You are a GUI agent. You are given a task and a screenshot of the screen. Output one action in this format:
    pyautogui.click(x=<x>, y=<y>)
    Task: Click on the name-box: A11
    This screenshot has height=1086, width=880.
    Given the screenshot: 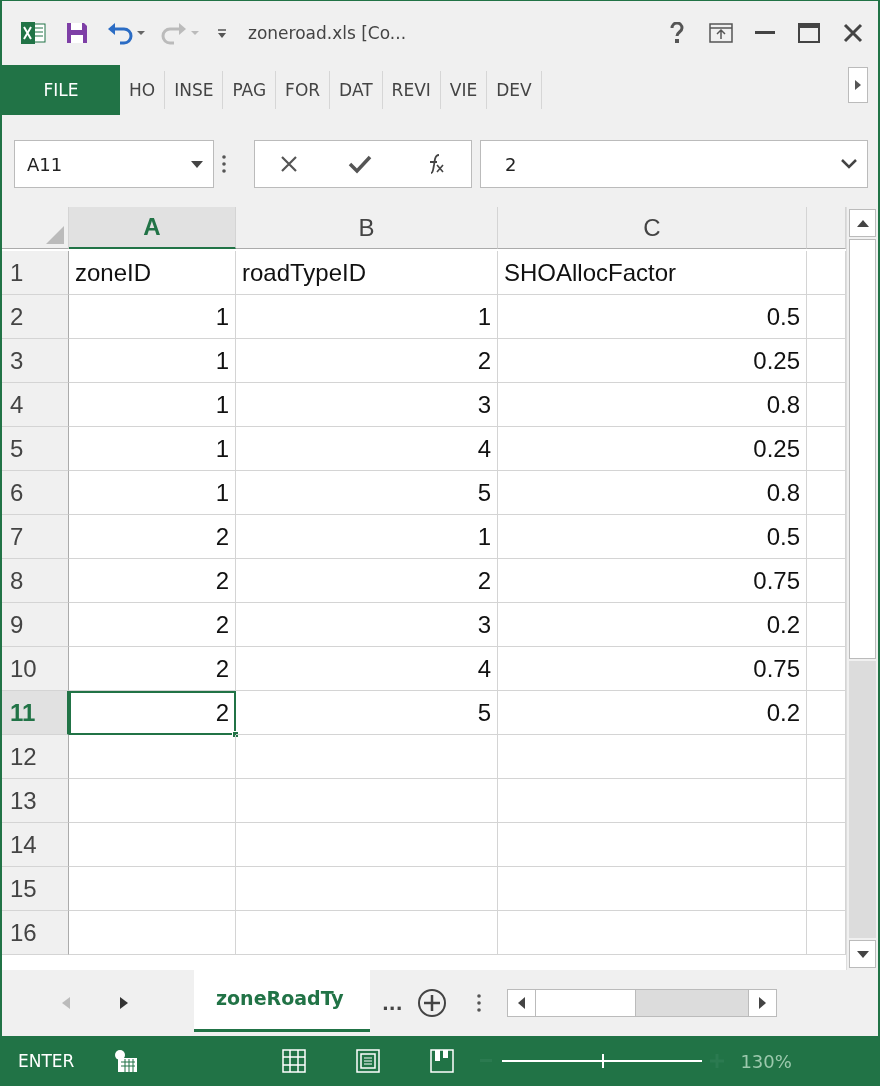 What is the action you would take?
    pyautogui.click(x=114, y=164)
    